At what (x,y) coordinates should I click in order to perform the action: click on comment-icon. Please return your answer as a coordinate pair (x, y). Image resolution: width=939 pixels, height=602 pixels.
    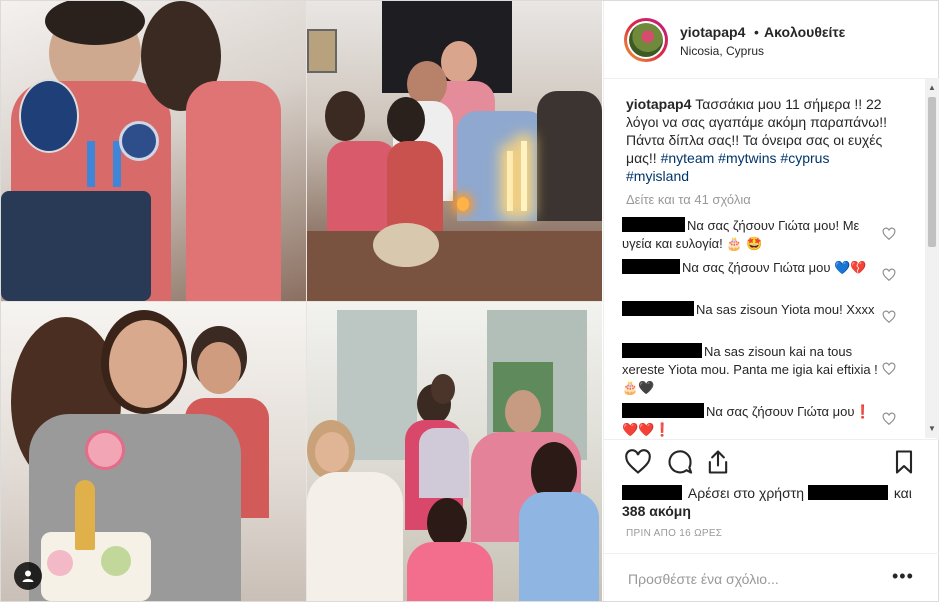
    Looking at the image, I should click on (680, 462).